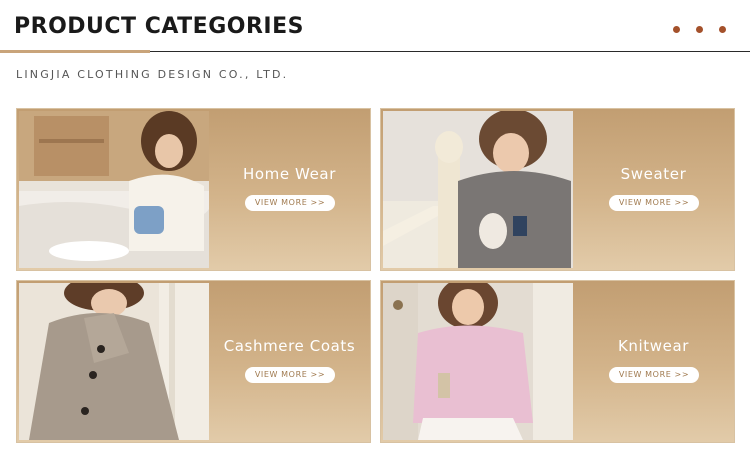  What do you see at coordinates (478, 361) in the screenshot?
I see `knitwear-photo` at bounding box center [478, 361].